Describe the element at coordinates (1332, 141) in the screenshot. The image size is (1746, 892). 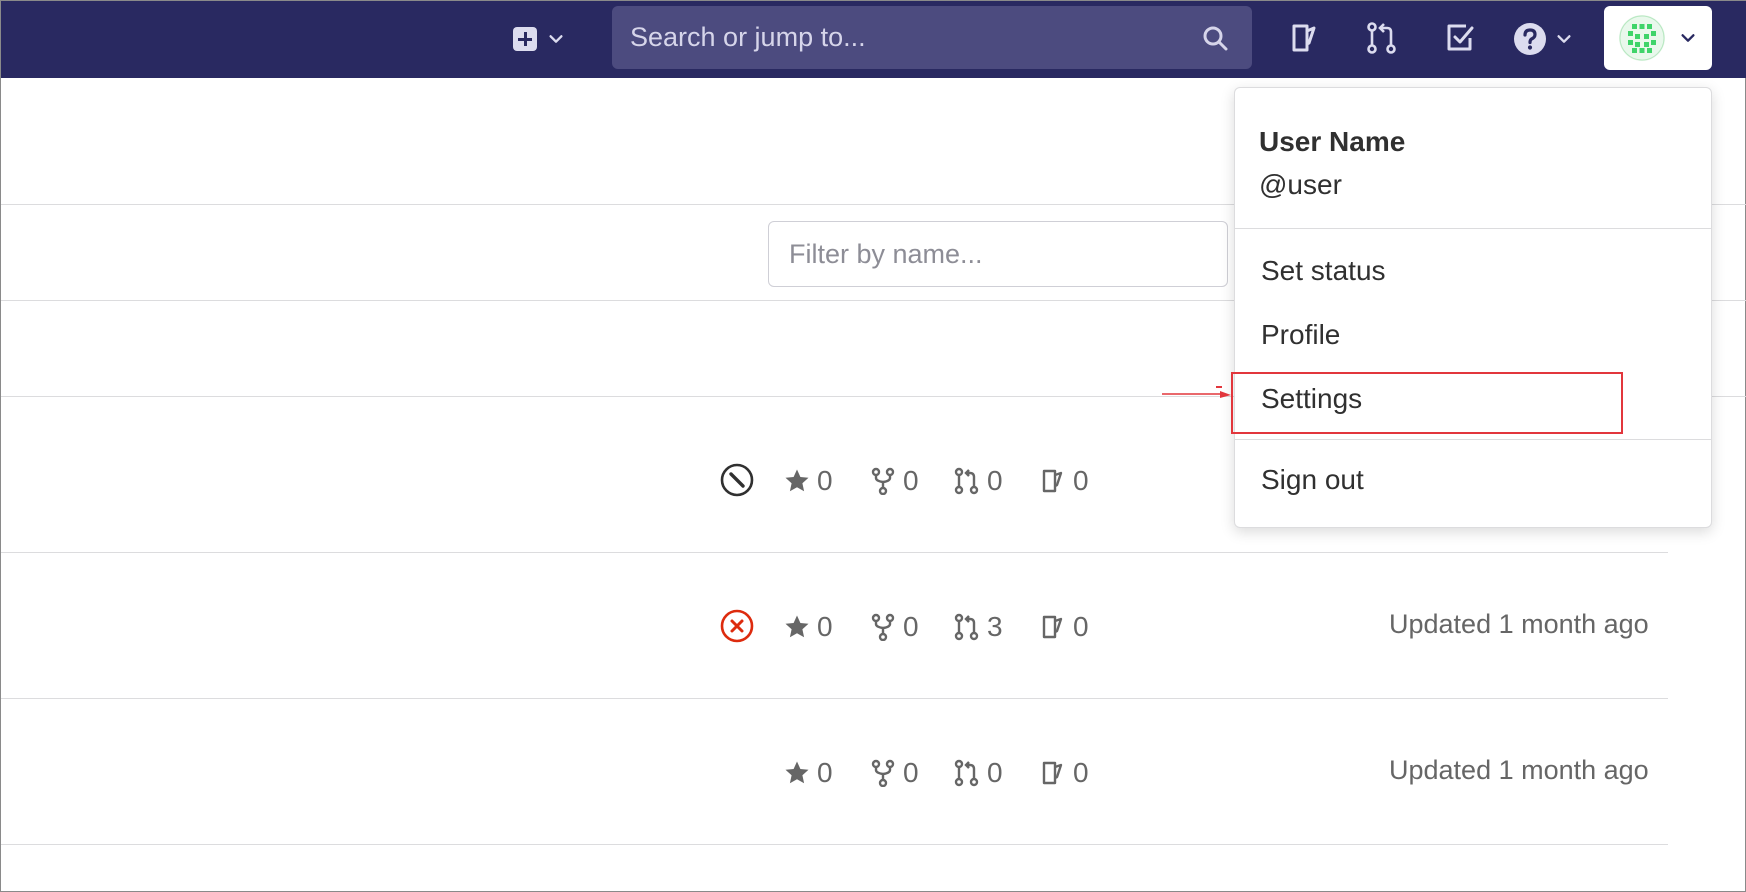
I see `user-full-name: User Name` at that location.